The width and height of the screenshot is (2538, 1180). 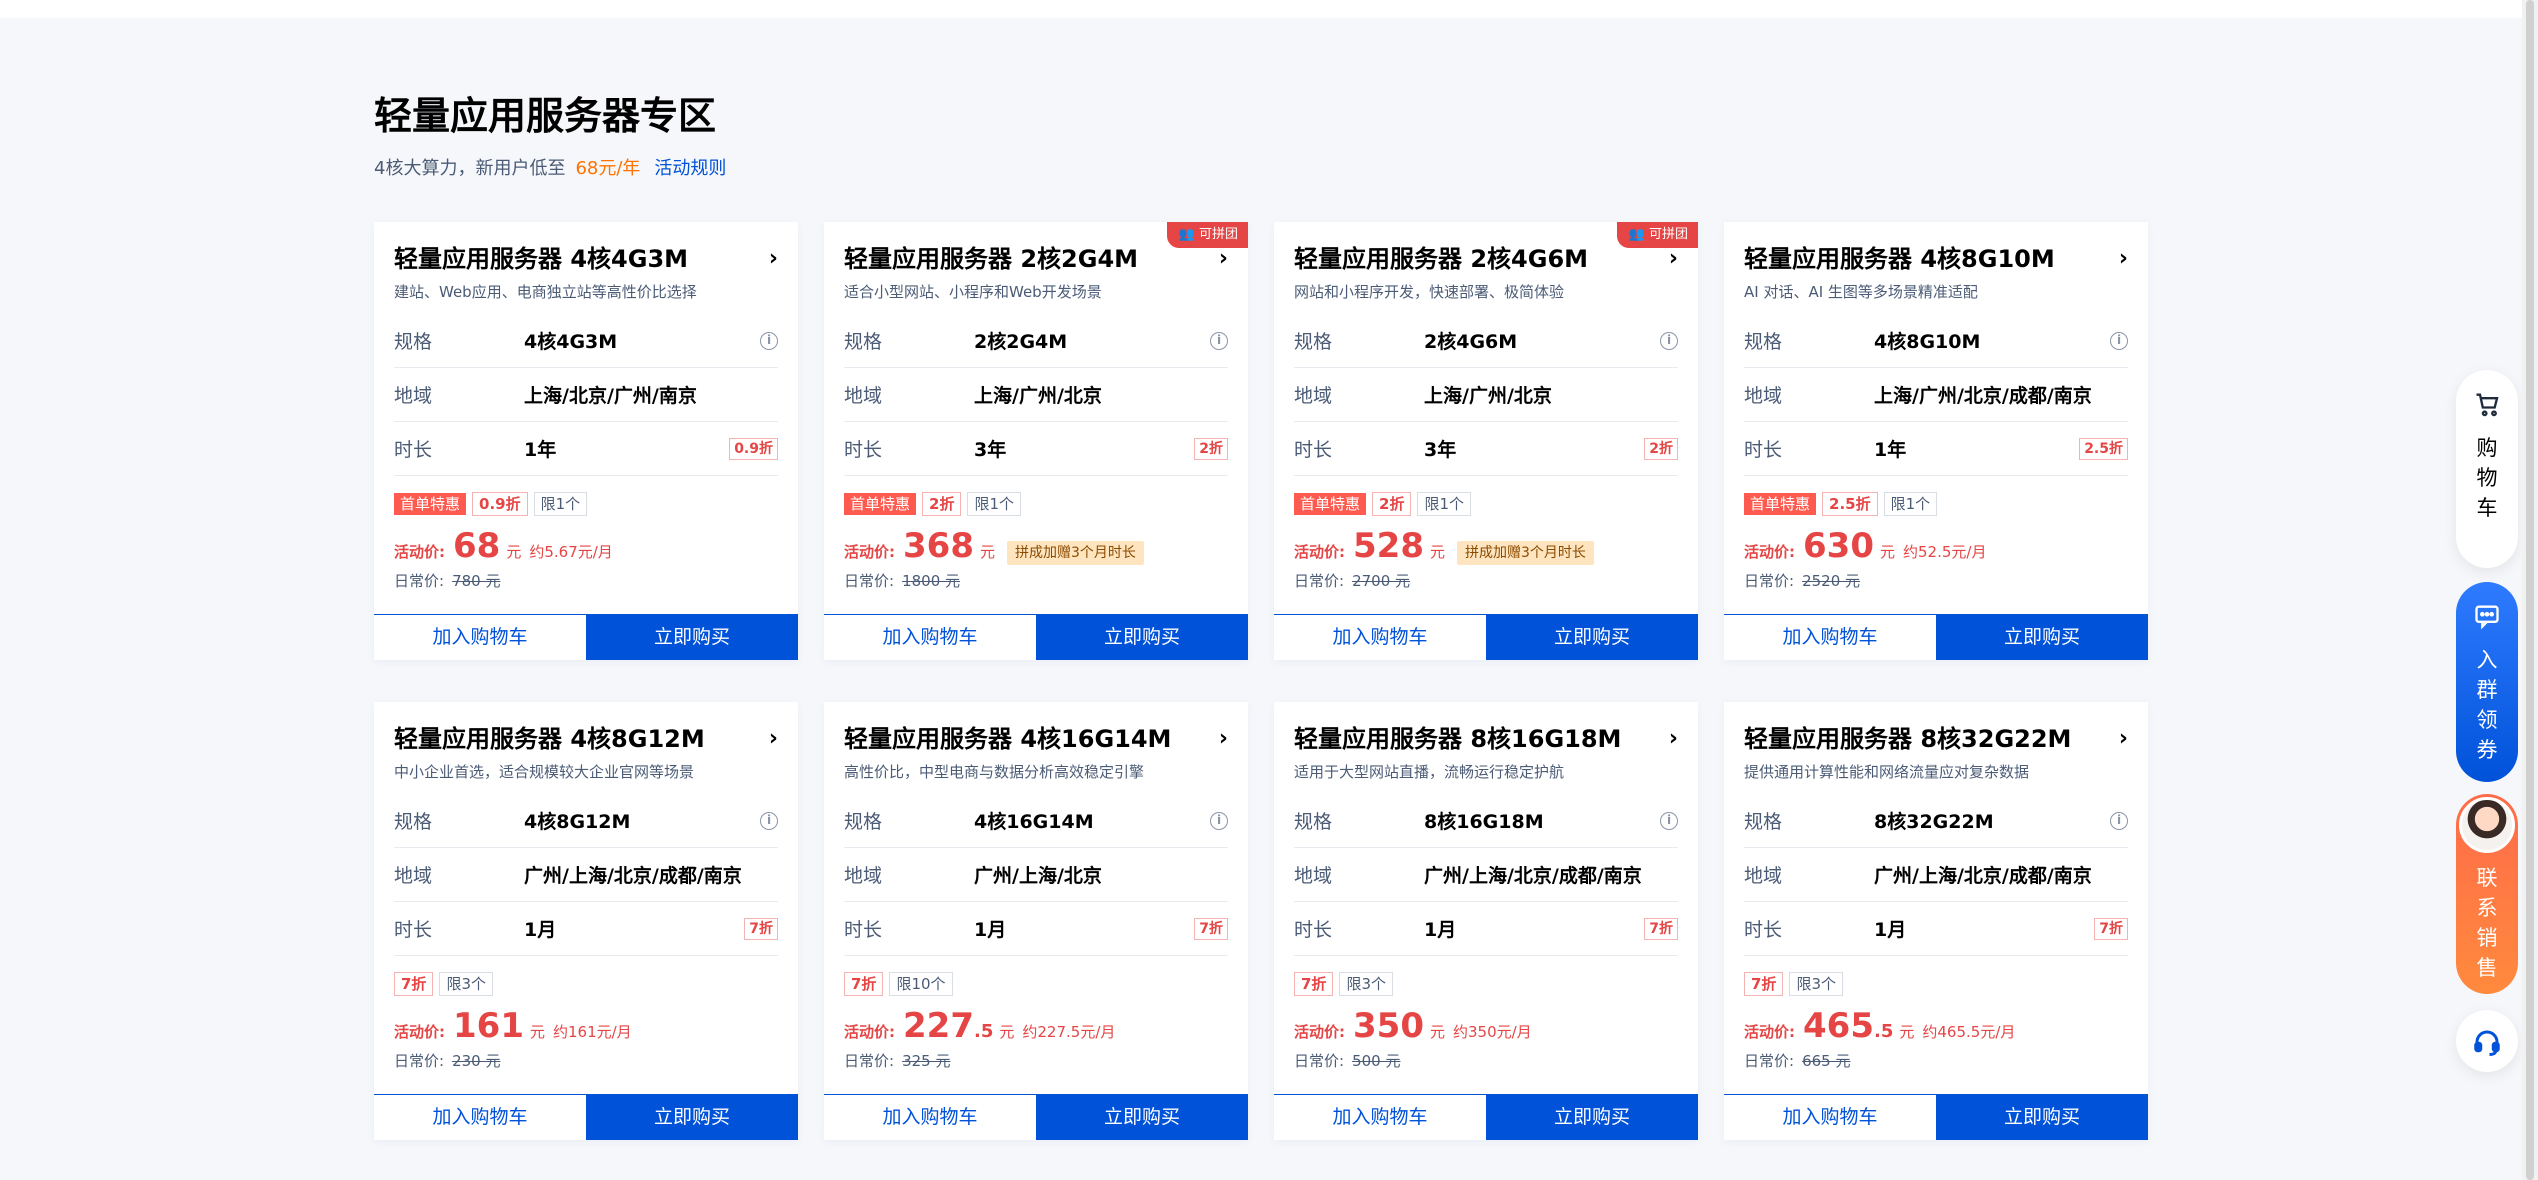 I want to click on first-order-tag: 首单特惠, so click(x=430, y=504).